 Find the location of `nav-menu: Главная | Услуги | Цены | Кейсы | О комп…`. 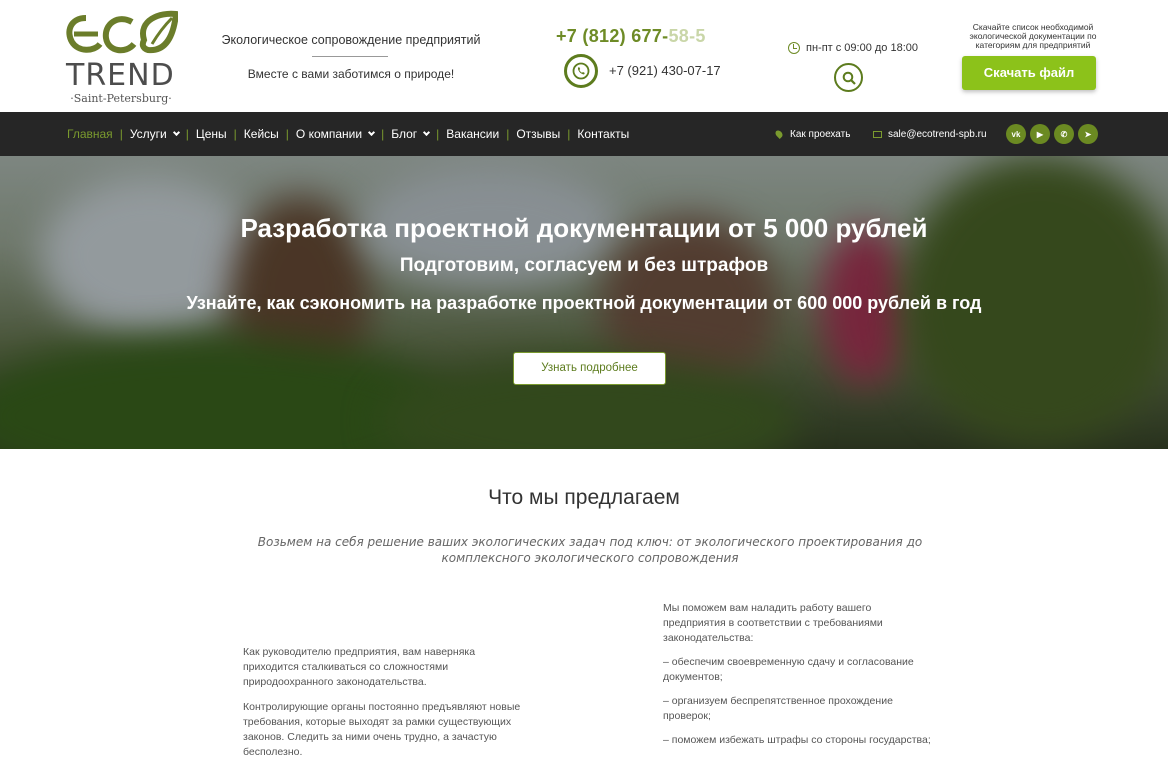

nav-menu: Главная | Услуги | Цены | Кейсы | О комп… is located at coordinates (348, 134).